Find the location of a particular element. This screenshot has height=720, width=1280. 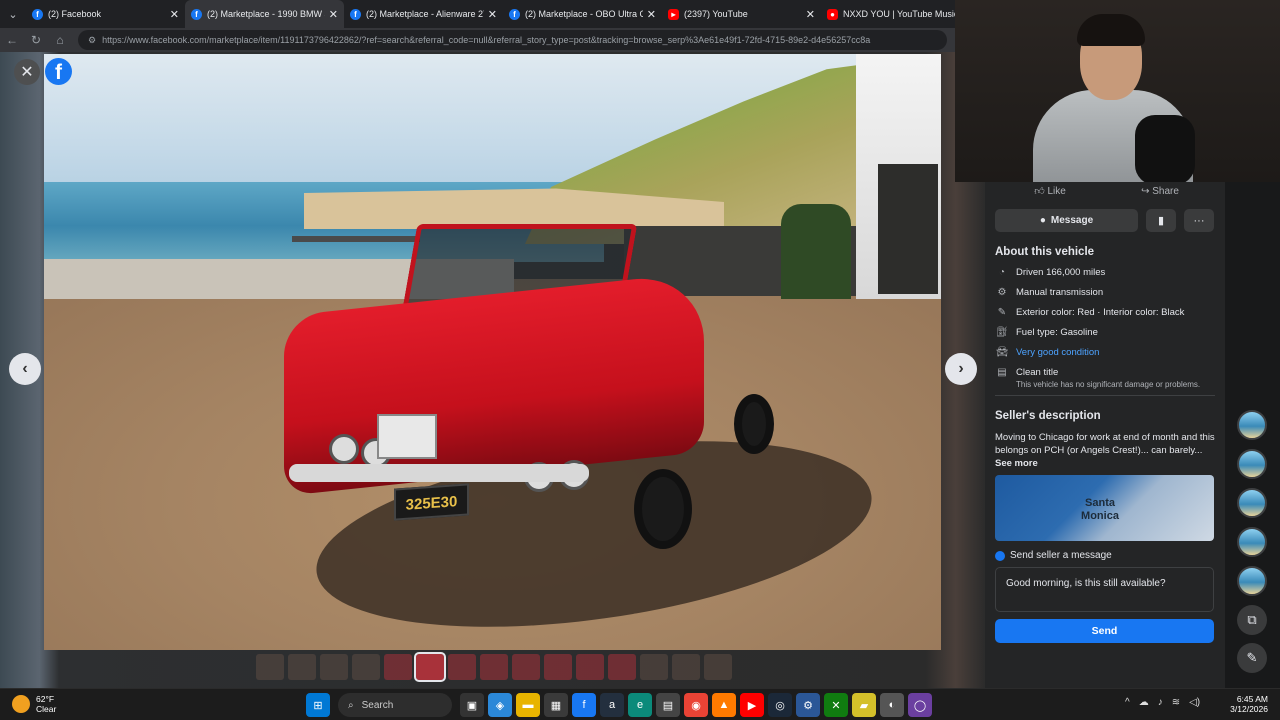

youtube-app-icon: ▶ is located at coordinates (752, 705).